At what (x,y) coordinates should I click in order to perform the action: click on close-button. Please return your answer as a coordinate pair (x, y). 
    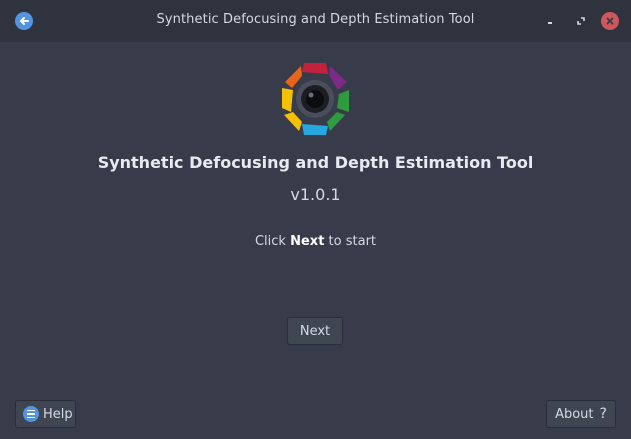
    Looking at the image, I should click on (610, 21).